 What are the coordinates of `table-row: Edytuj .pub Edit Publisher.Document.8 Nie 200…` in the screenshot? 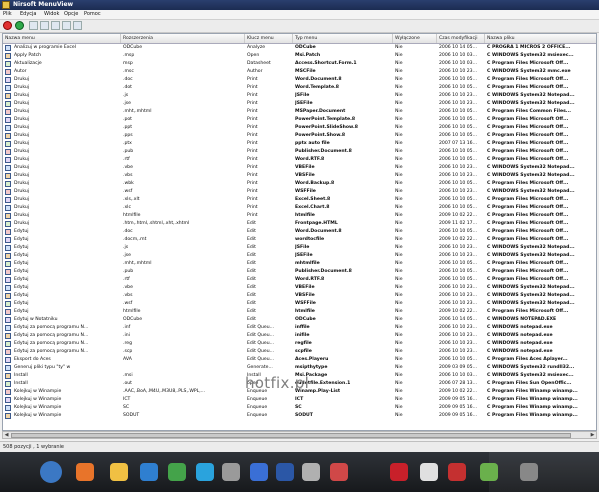 It's located at (299, 272).